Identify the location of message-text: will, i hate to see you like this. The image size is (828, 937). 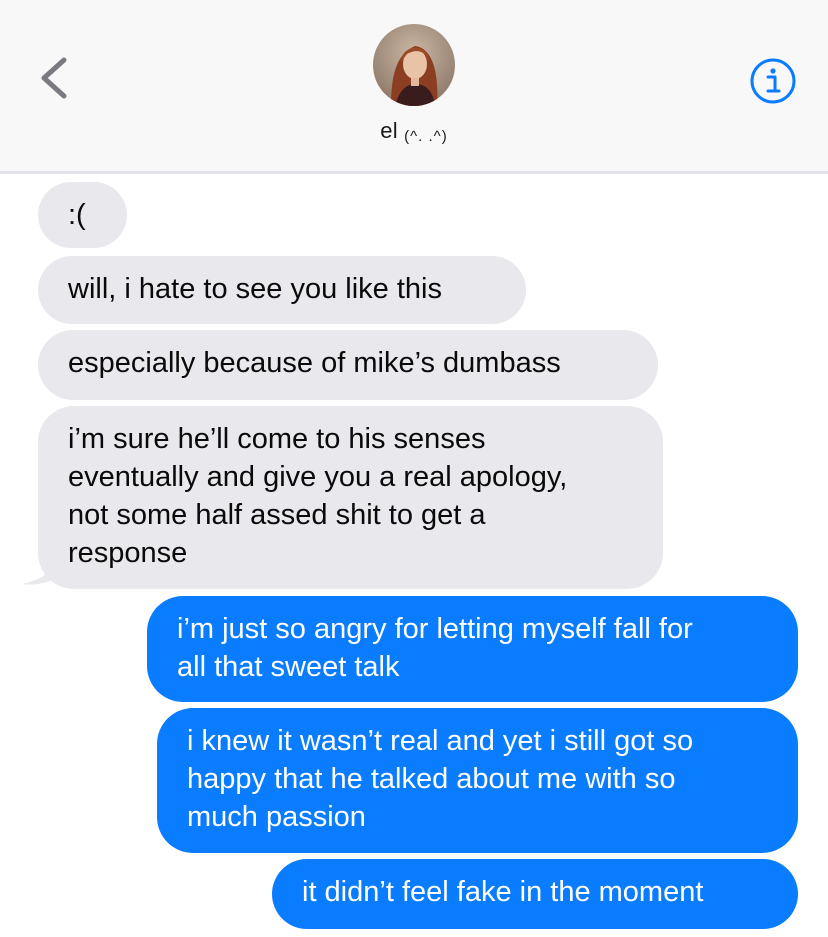
(255, 289).